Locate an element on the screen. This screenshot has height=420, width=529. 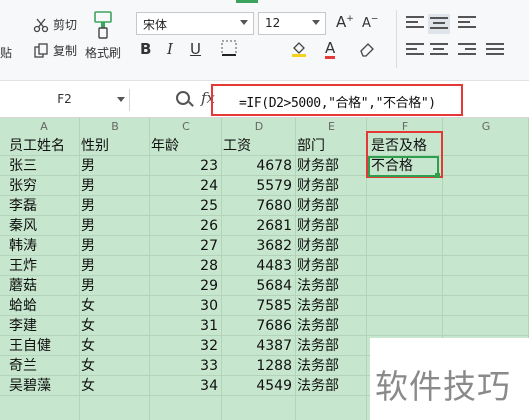
table-cell: 23 is located at coordinates (186, 166).